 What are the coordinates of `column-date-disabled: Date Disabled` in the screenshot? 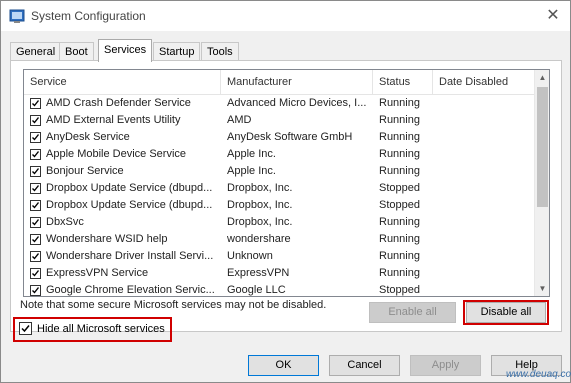 It's located at (483, 82).